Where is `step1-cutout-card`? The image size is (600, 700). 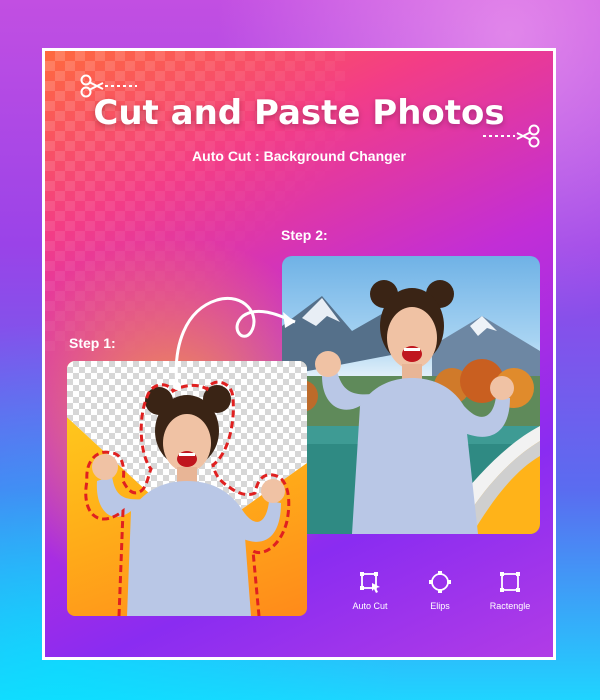
step1-cutout-card is located at coordinates (187, 488).